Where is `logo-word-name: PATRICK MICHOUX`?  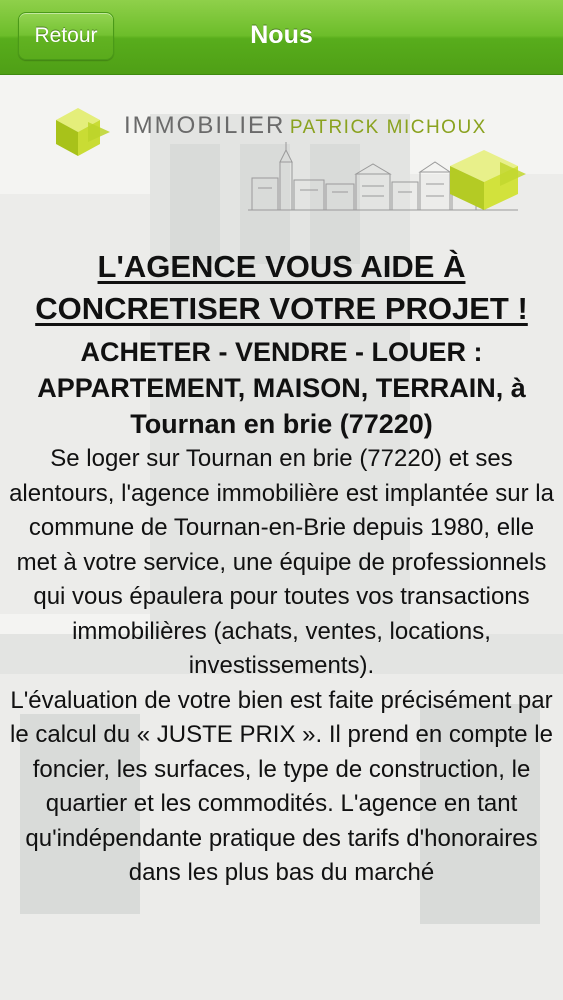 logo-word-name: PATRICK MICHOUX is located at coordinates (388, 127).